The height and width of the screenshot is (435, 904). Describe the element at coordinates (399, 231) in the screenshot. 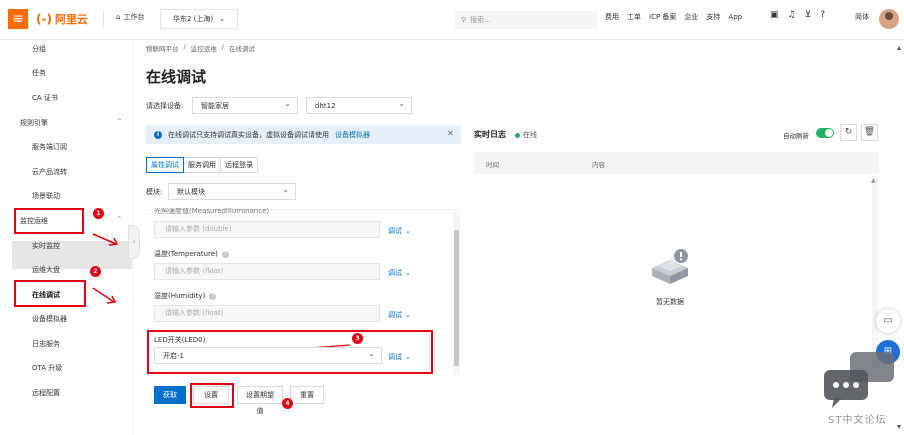

I see `illuminance-debug-button: 调试 ⌄` at that location.